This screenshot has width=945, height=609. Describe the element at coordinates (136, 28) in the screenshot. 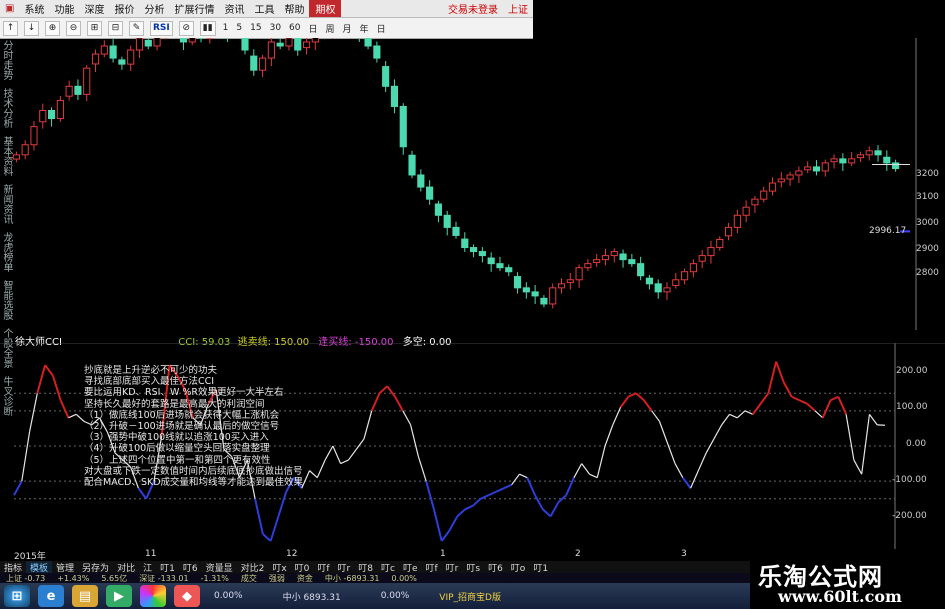

I see `draw-icon: ✎` at that location.